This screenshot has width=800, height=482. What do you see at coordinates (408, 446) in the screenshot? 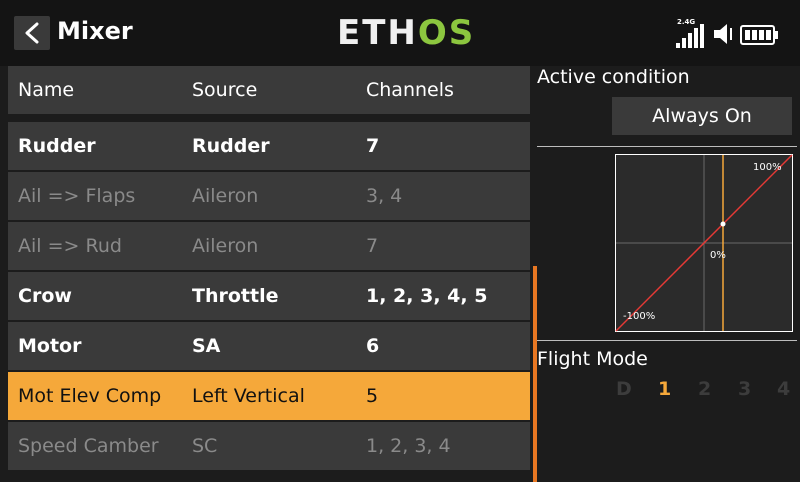
I see `mix-channels: 1, 2, 3, 4` at bounding box center [408, 446].